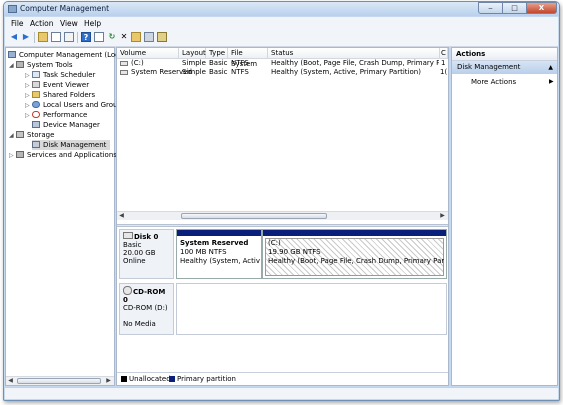 The height and width of the screenshot is (405, 563). I want to click on volume-capacity: 1, so click(443, 63).